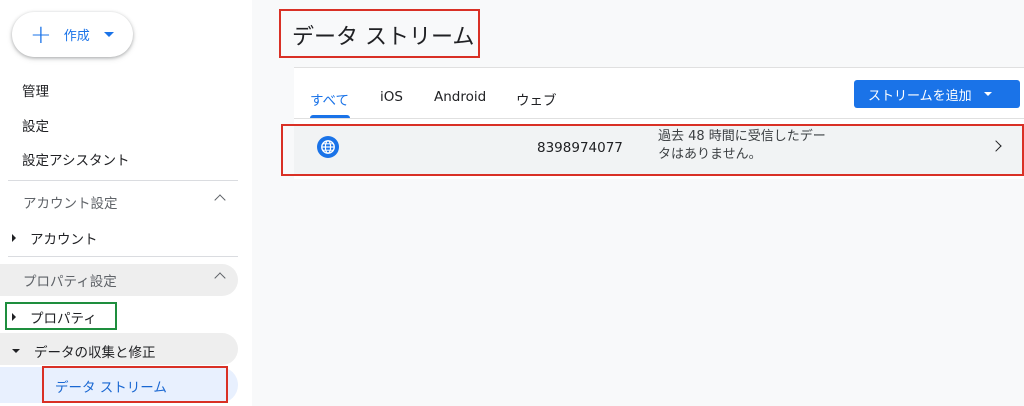 Image resolution: width=1024 pixels, height=406 pixels. I want to click on add-stream-button: ストリームを追加, so click(937, 94).